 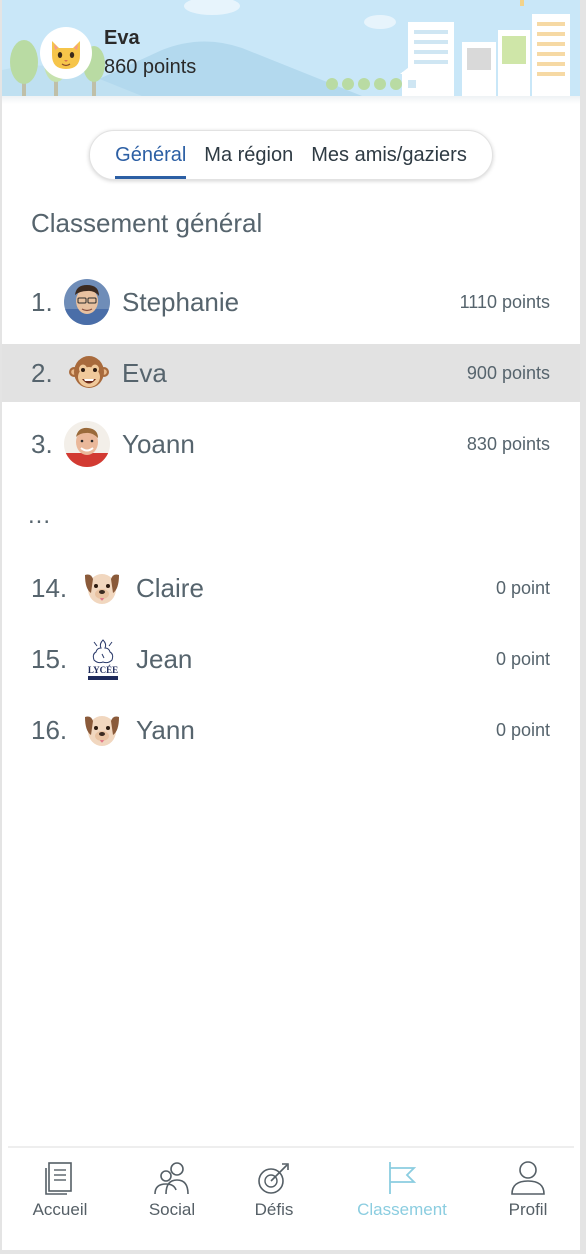 I want to click on player-points: 830 points, so click(x=508, y=443).